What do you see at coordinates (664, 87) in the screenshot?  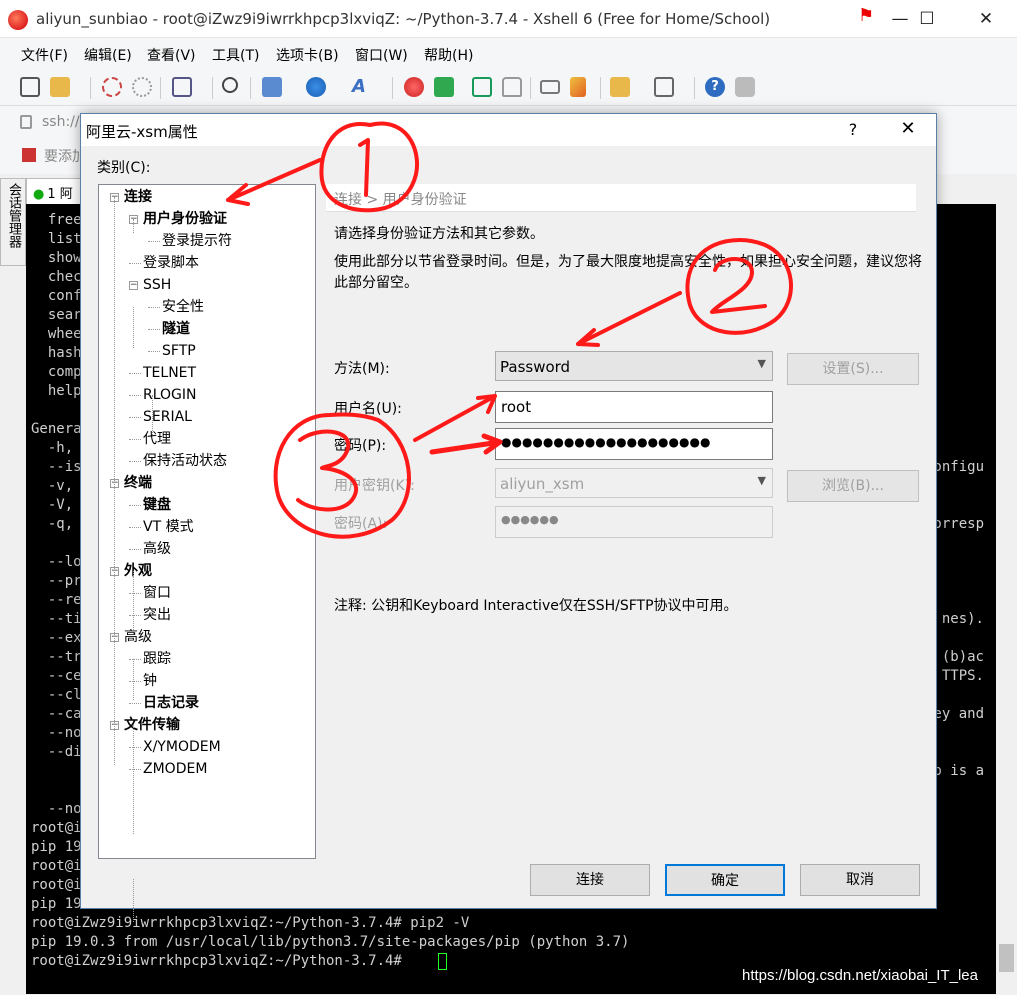 I see `layout-icon` at bounding box center [664, 87].